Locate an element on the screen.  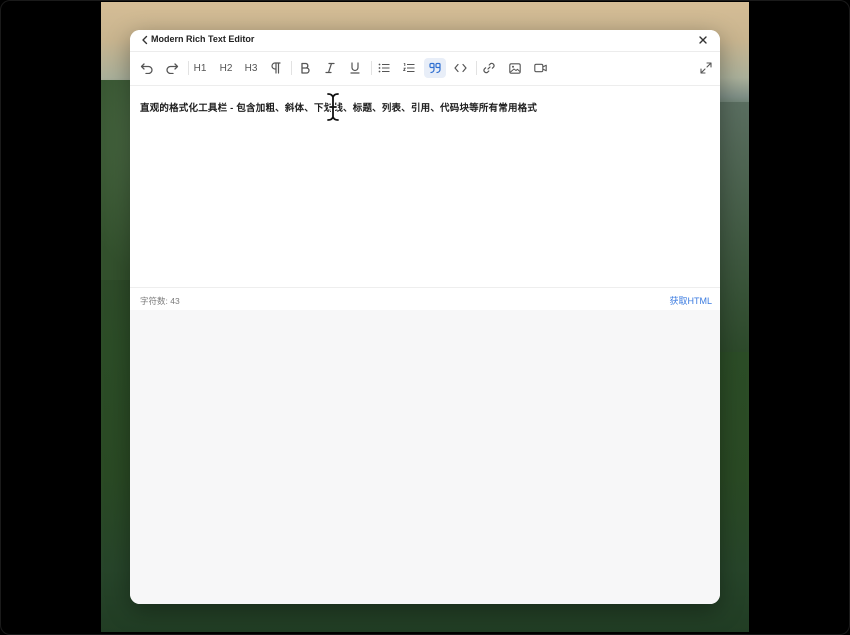
ordered-list-icon is located at coordinates (409, 68).